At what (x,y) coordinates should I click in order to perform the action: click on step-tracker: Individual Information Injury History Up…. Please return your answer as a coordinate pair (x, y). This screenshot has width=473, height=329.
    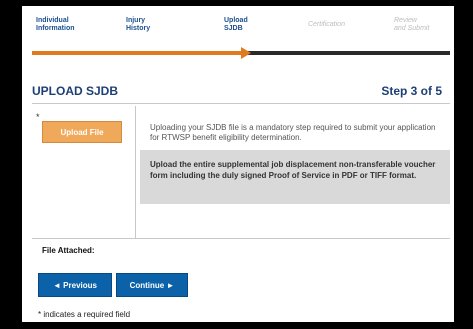
    Looking at the image, I should click on (238, 27).